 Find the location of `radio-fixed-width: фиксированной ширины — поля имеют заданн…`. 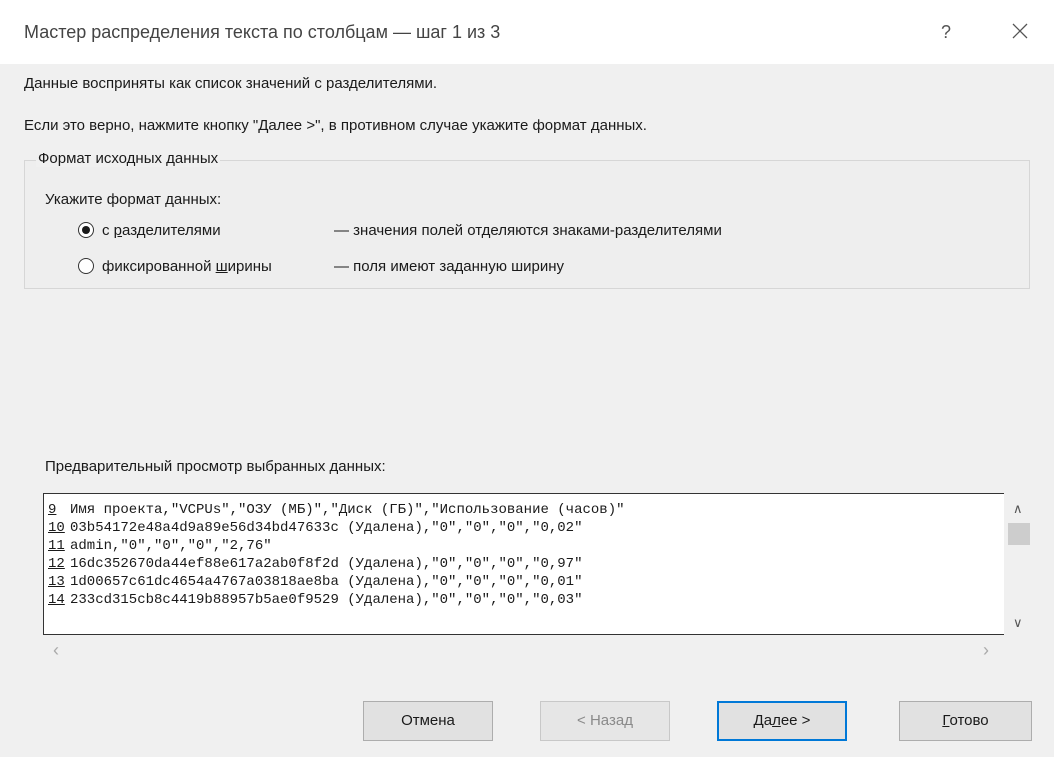

radio-fixed-width: фиксированной ширины — поля имеют заданн… is located at coordinates (321, 266).